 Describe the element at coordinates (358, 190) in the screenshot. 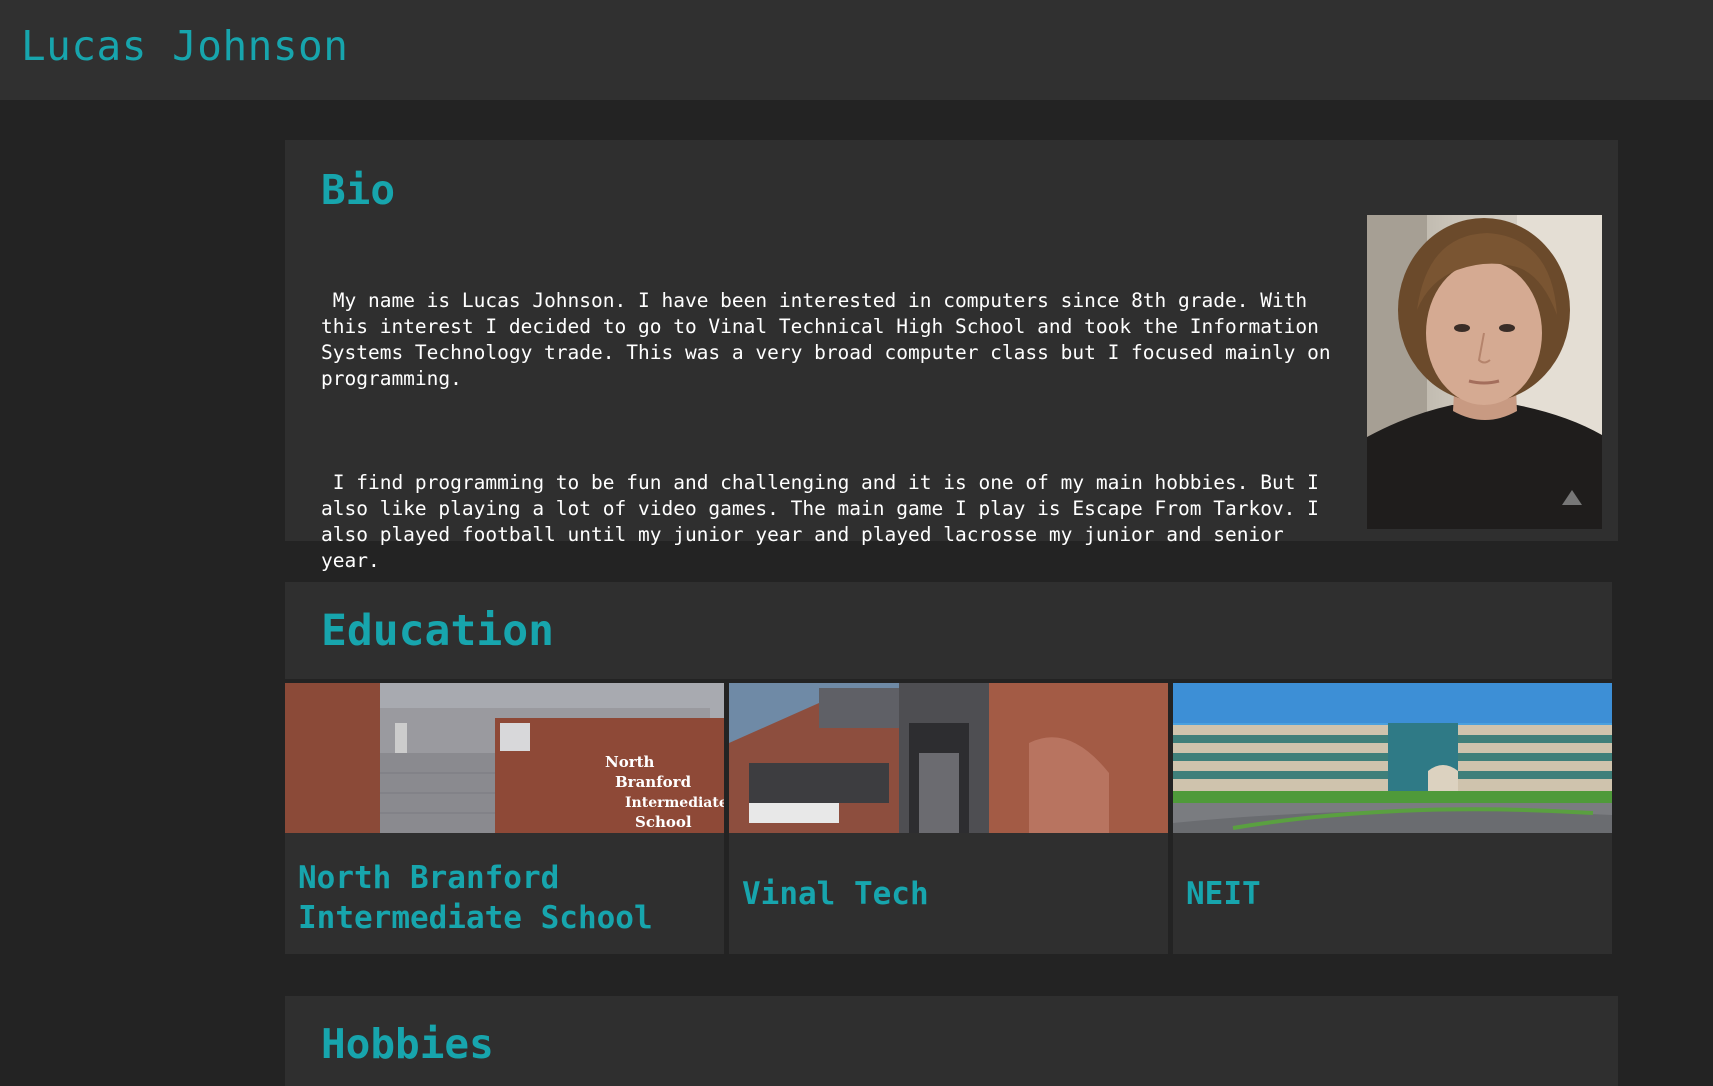

I see `bio-heading: Bio` at that location.